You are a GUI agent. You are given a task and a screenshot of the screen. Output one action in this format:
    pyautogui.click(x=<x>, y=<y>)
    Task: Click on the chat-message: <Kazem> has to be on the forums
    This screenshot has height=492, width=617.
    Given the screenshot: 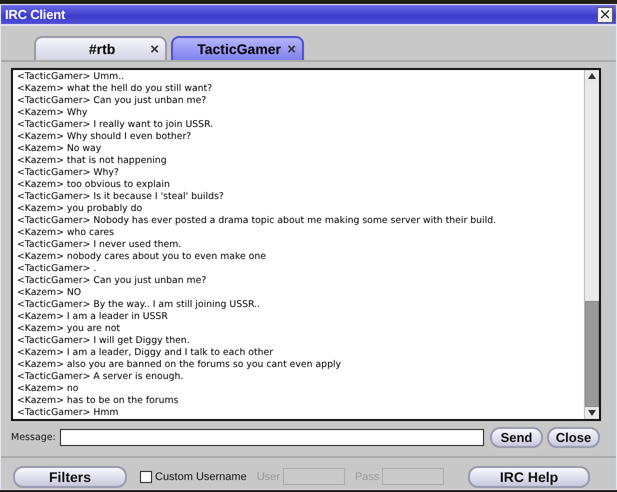 What is the action you would take?
    pyautogui.click(x=98, y=401)
    